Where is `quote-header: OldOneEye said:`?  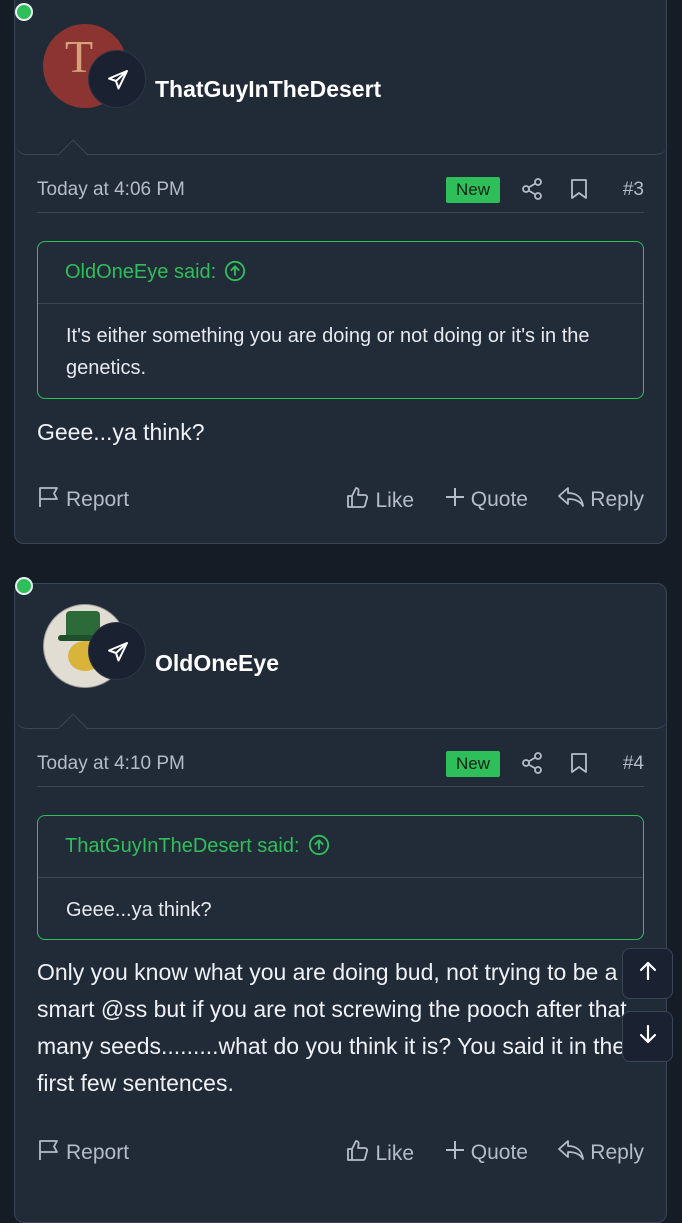
quote-header: OldOneEye said: is located at coordinates (340, 273).